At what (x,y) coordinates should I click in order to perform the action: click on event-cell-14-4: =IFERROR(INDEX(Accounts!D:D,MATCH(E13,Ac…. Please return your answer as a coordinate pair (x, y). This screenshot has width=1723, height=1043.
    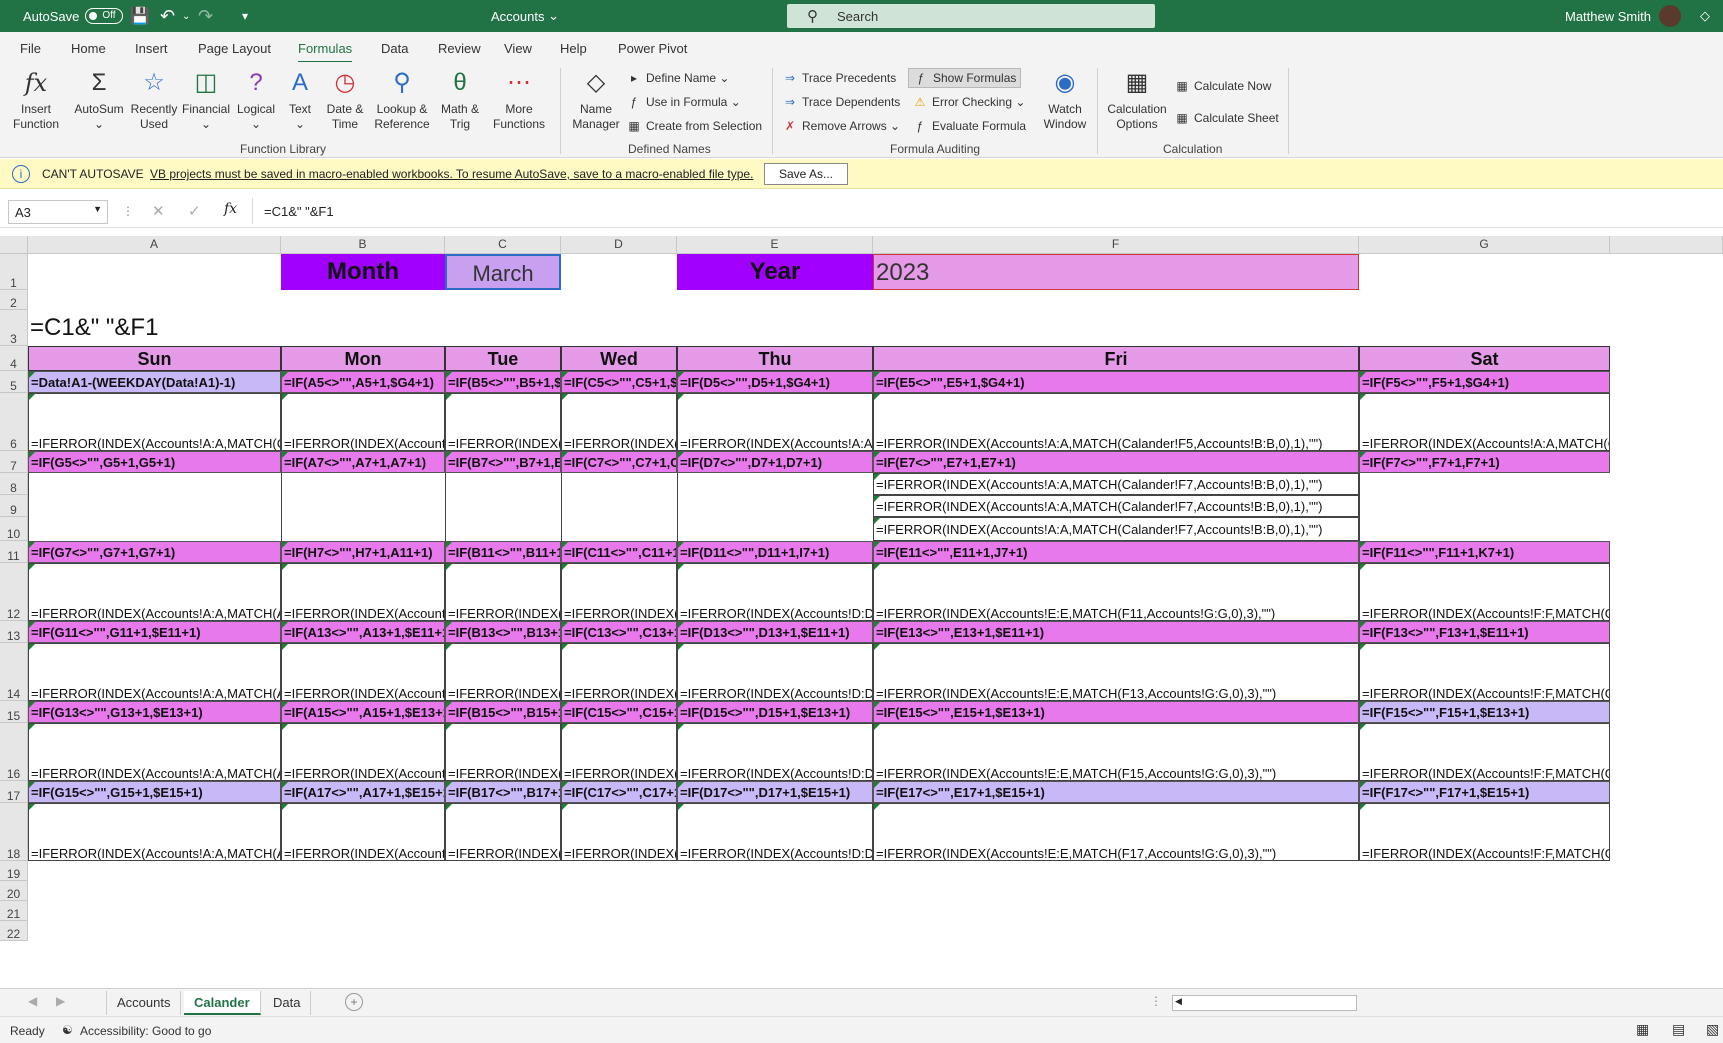
    Looking at the image, I should click on (775, 672).